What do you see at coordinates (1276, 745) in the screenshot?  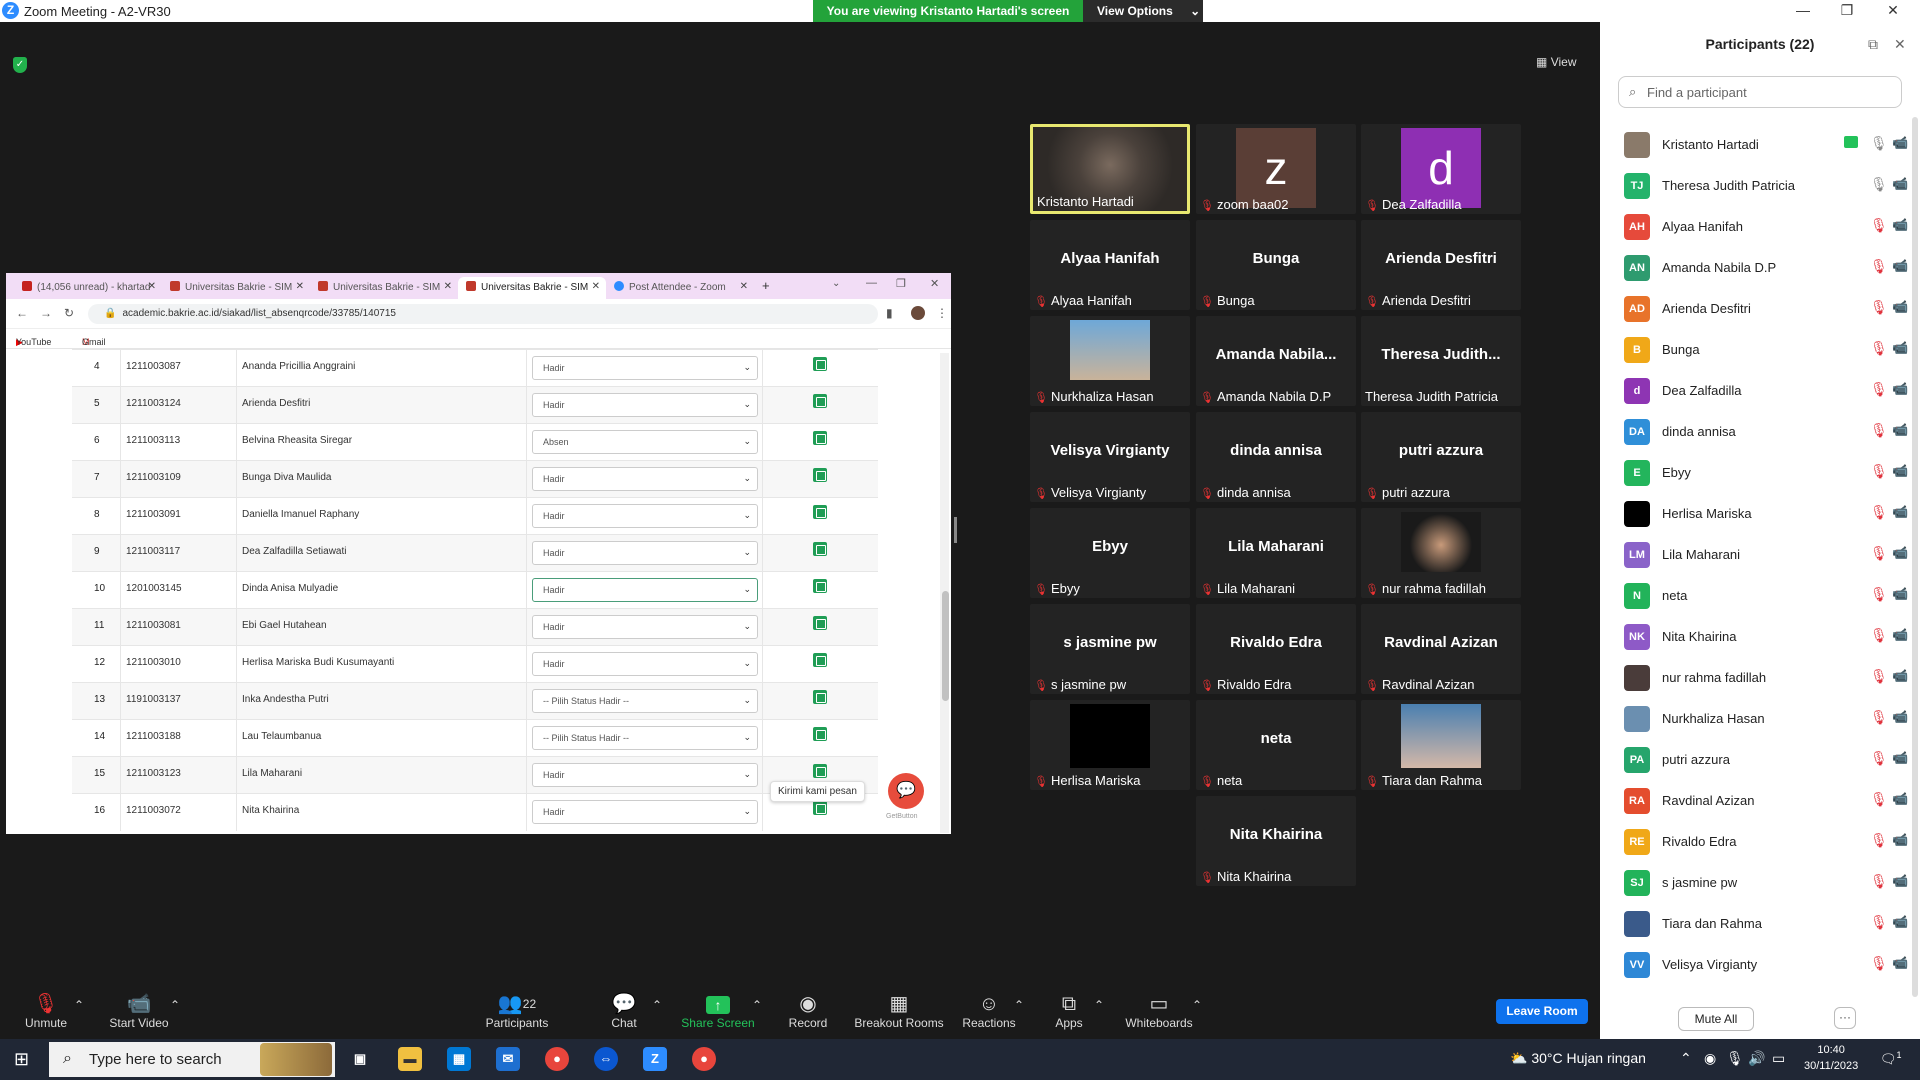 I see `video-tile: neta 🎙 neta` at bounding box center [1276, 745].